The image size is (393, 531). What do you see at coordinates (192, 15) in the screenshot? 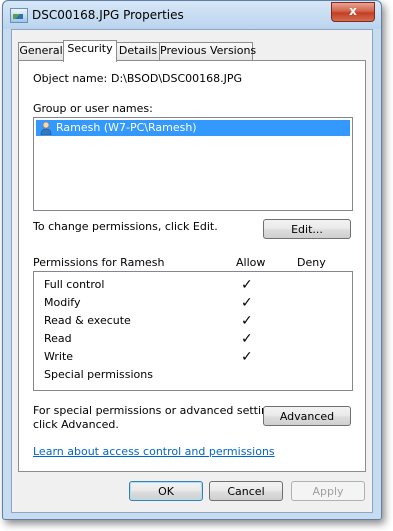
I see `title-bar: DSC00168.JPG Properties x` at bounding box center [192, 15].